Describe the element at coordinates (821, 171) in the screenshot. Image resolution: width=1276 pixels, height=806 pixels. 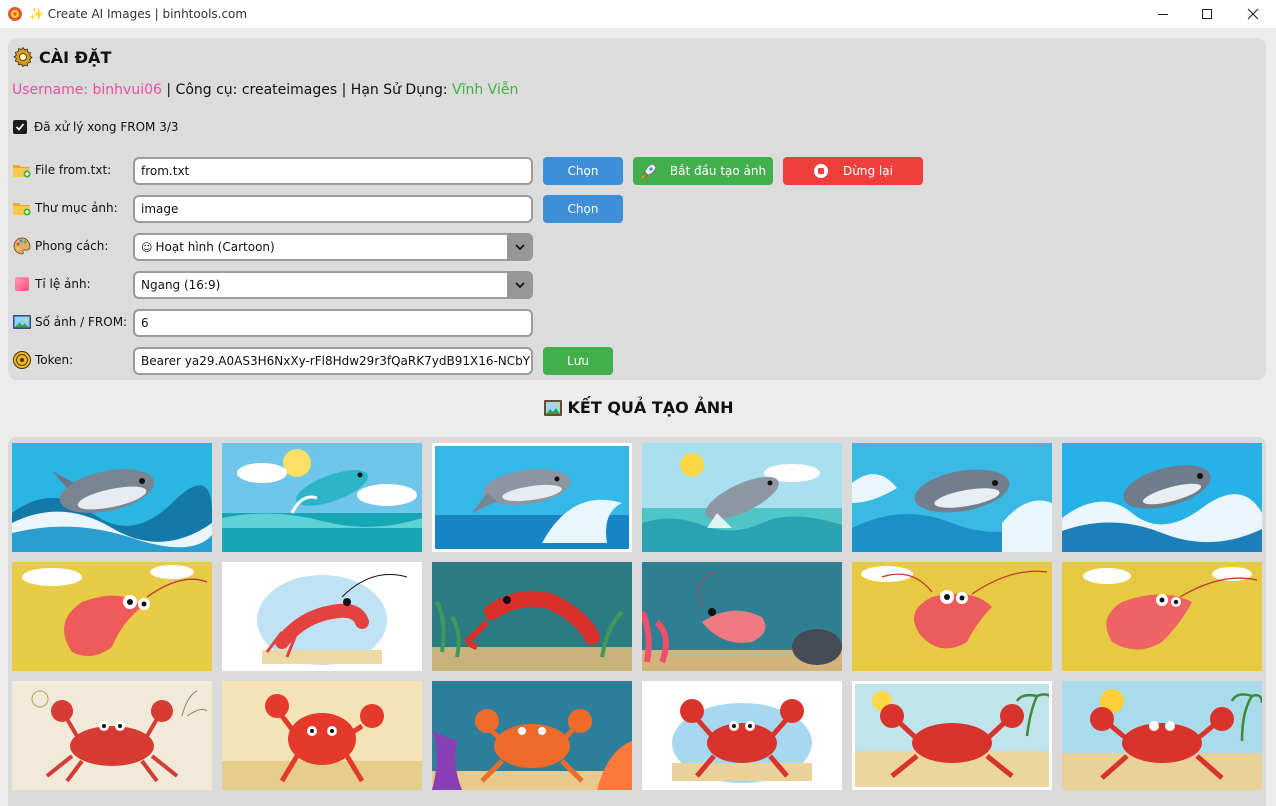
I see `stop-icon` at that location.